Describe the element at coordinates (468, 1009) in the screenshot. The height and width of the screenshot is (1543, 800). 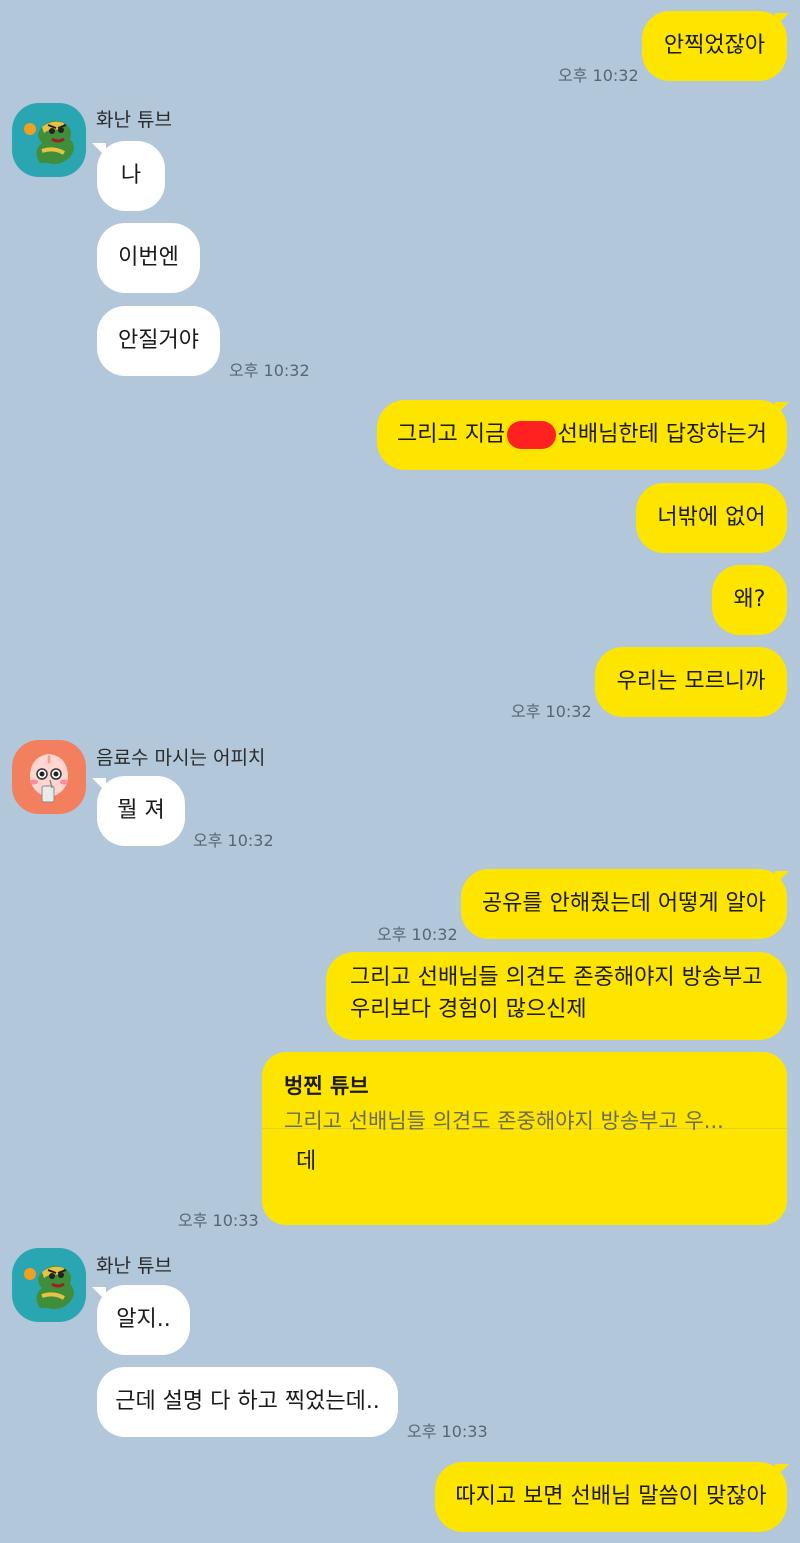
I see `message-text-line: 우리보다 경험이 많으신제` at that location.